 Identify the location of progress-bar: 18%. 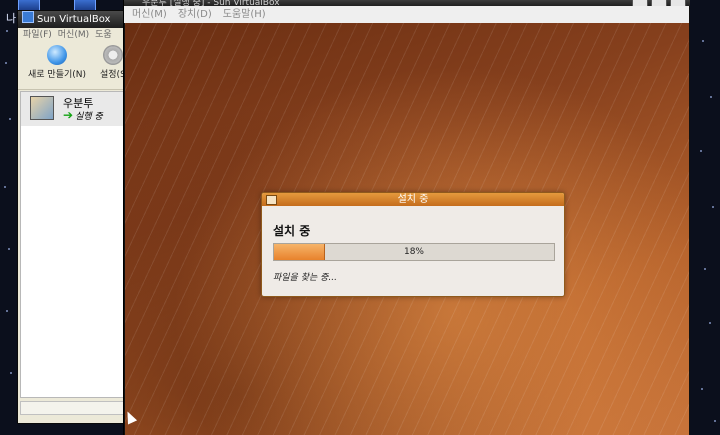
(414, 252).